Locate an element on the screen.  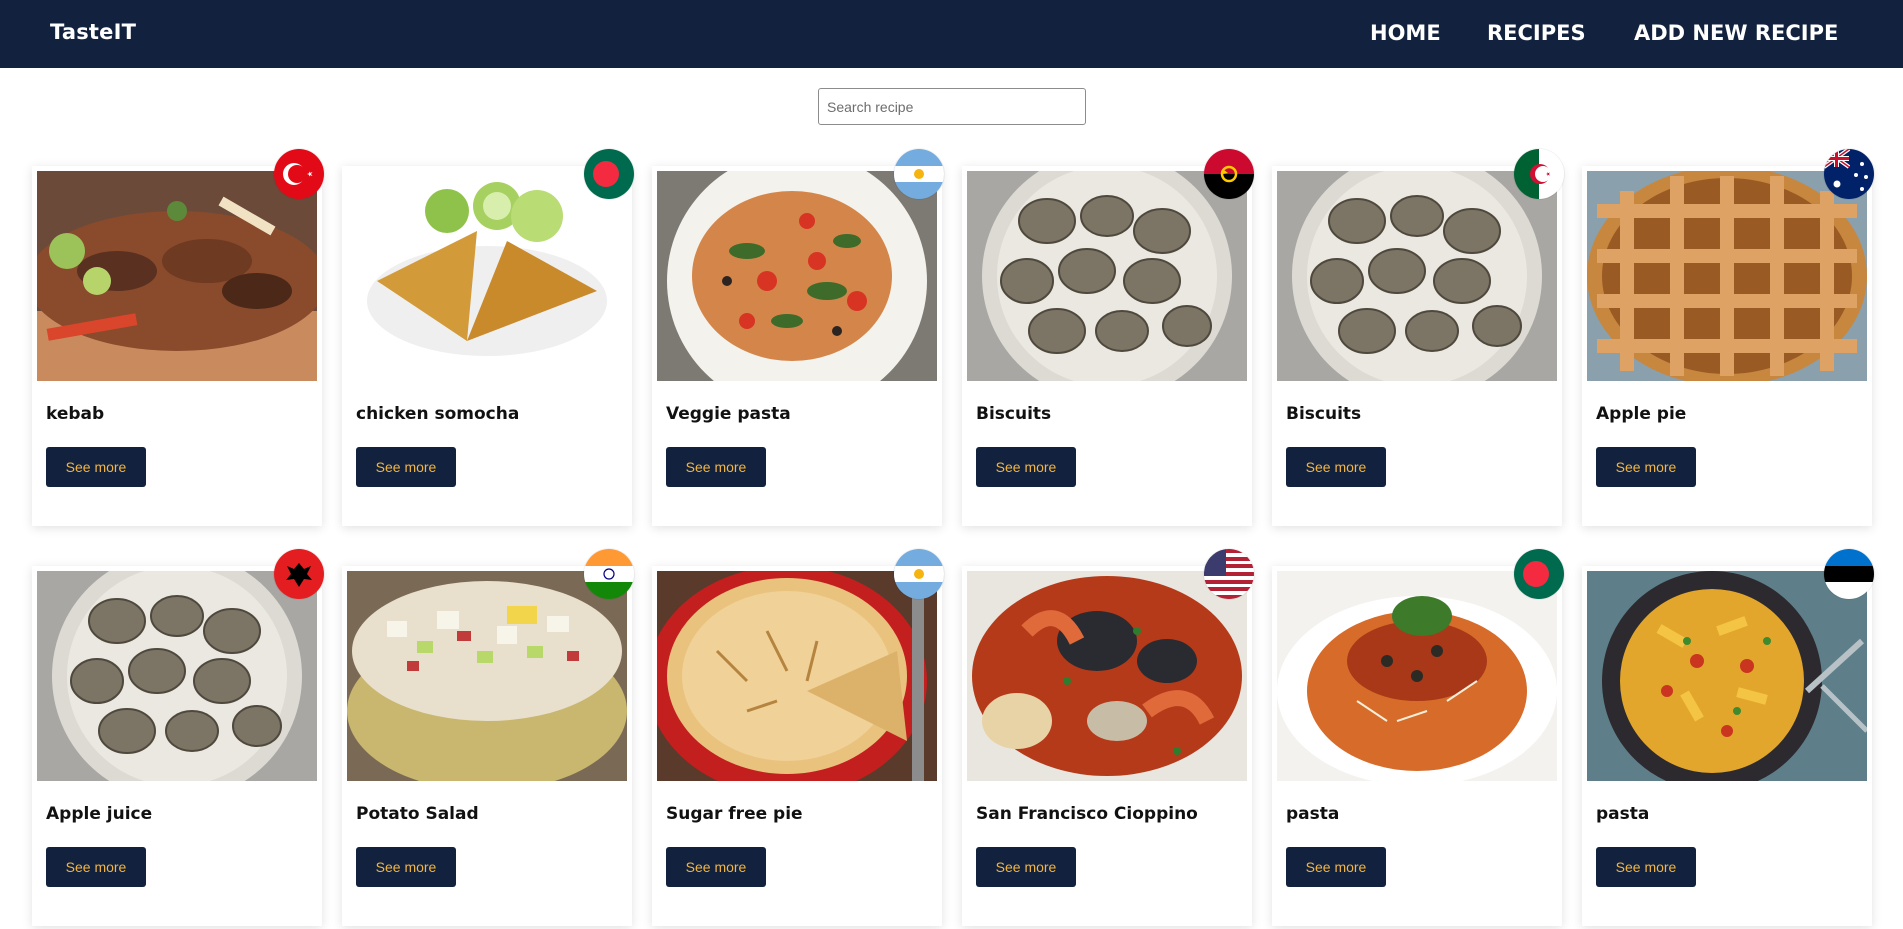
recipe-title: Veggie pasta is located at coordinates (728, 414).